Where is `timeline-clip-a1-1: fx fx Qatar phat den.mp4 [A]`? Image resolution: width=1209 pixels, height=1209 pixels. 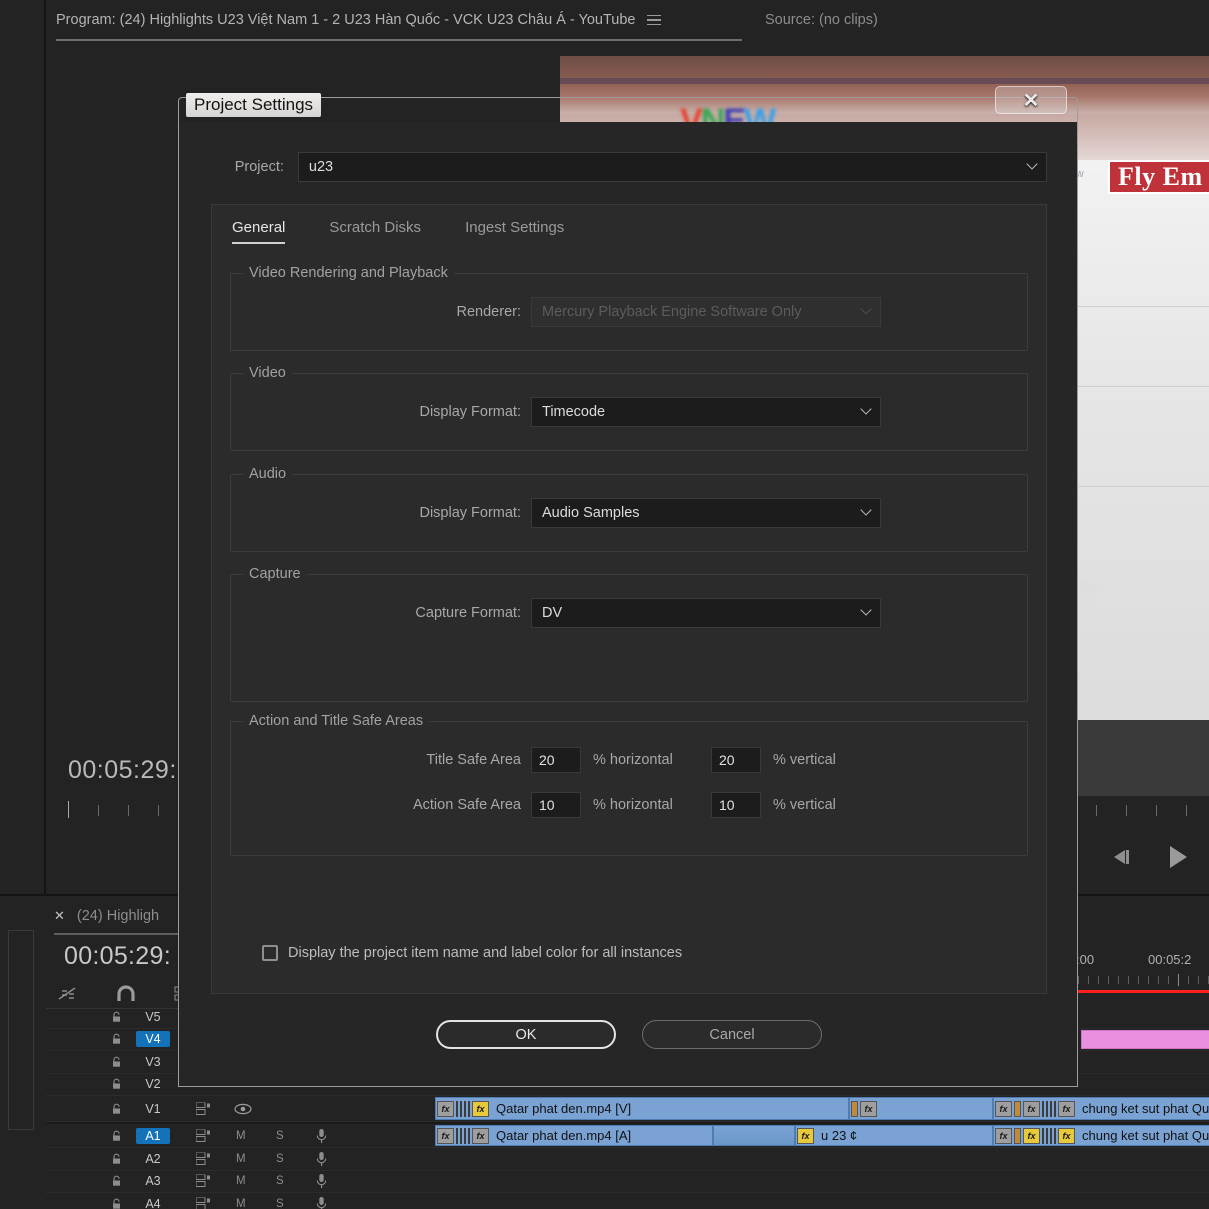
timeline-clip-a1-1: fx fx Qatar phat den.mp4 [A] is located at coordinates (574, 1135).